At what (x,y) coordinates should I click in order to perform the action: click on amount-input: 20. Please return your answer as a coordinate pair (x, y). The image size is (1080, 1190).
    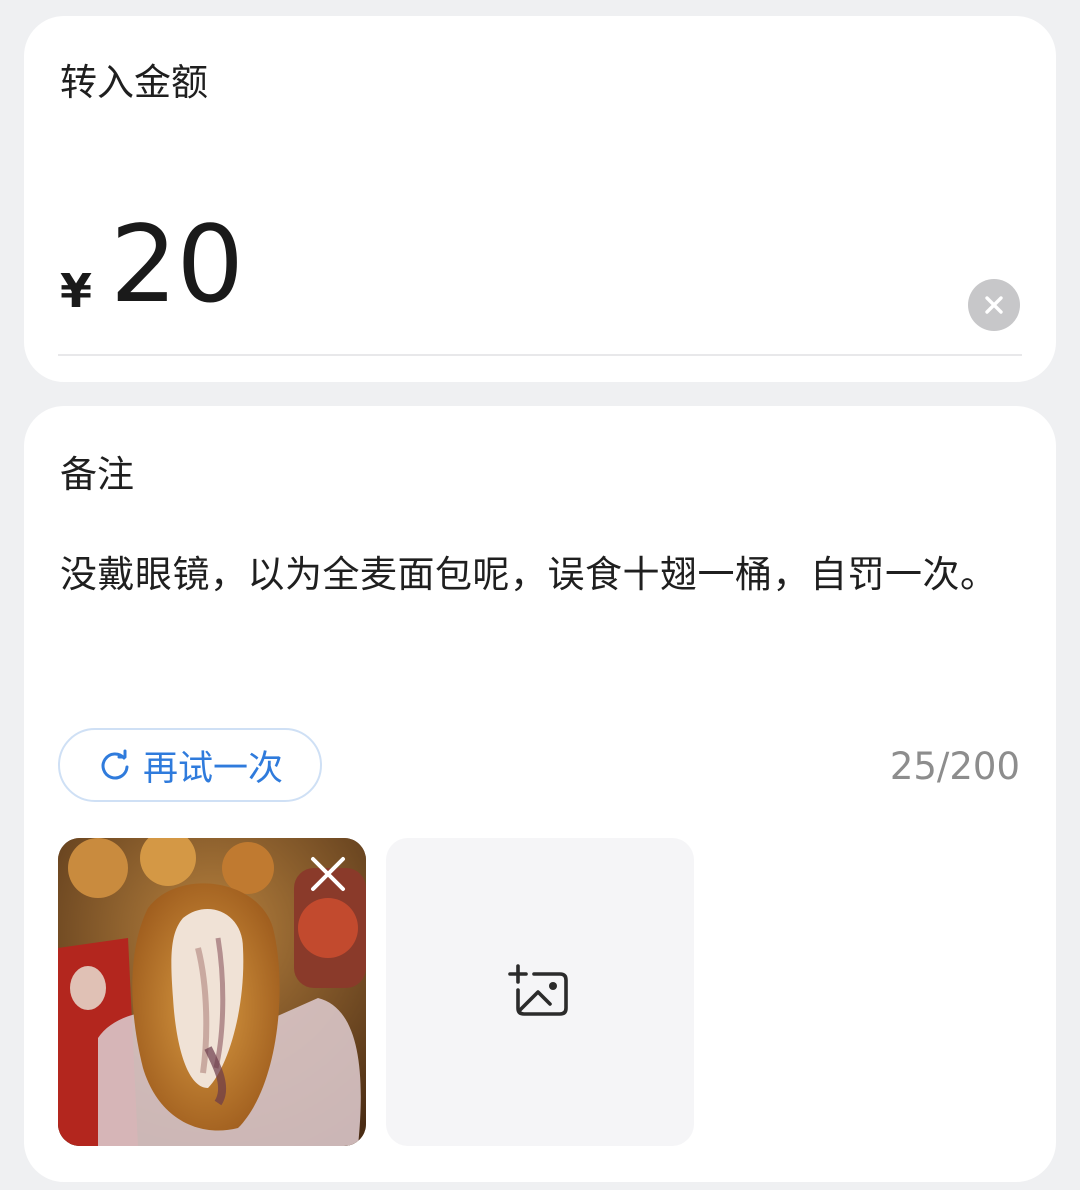
    Looking at the image, I should click on (177, 265).